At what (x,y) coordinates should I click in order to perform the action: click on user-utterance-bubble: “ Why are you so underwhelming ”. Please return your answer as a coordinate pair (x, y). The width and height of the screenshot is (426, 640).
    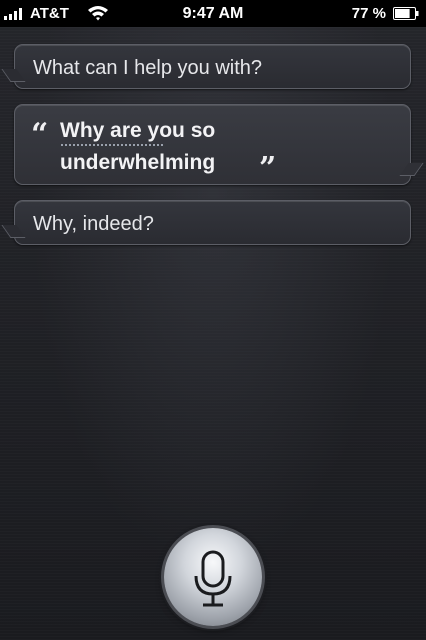
    Looking at the image, I should click on (212, 145).